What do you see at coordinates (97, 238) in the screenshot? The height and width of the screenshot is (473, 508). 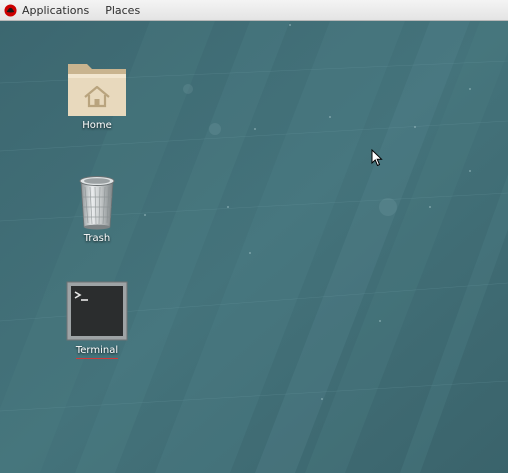 I see `desktop-icon-trash-label: Trash` at bounding box center [97, 238].